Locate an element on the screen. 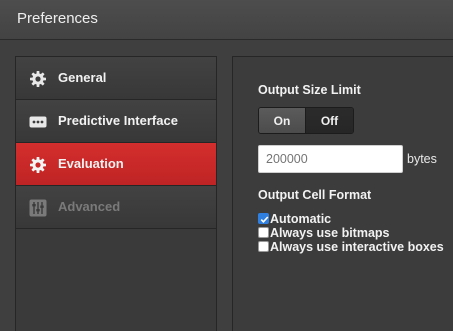  window-title: Preferences is located at coordinates (57, 18).